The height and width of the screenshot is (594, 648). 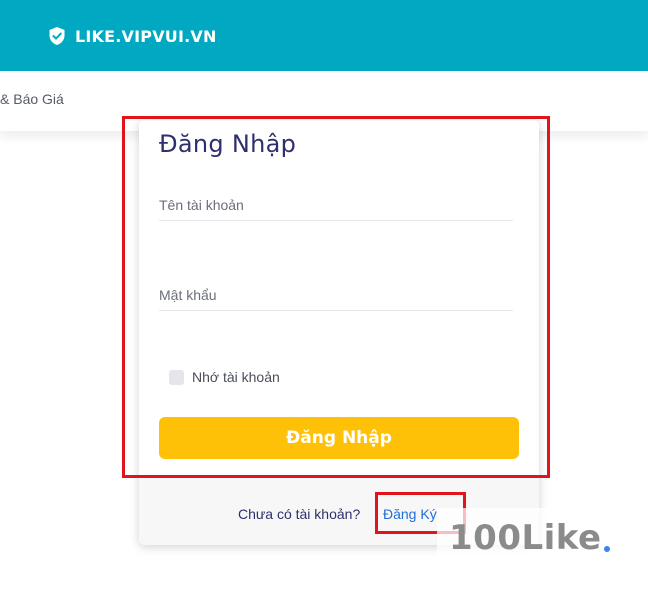 What do you see at coordinates (146, 36) in the screenshot?
I see `brand-name: LIKE.VIPVUI.VN` at bounding box center [146, 36].